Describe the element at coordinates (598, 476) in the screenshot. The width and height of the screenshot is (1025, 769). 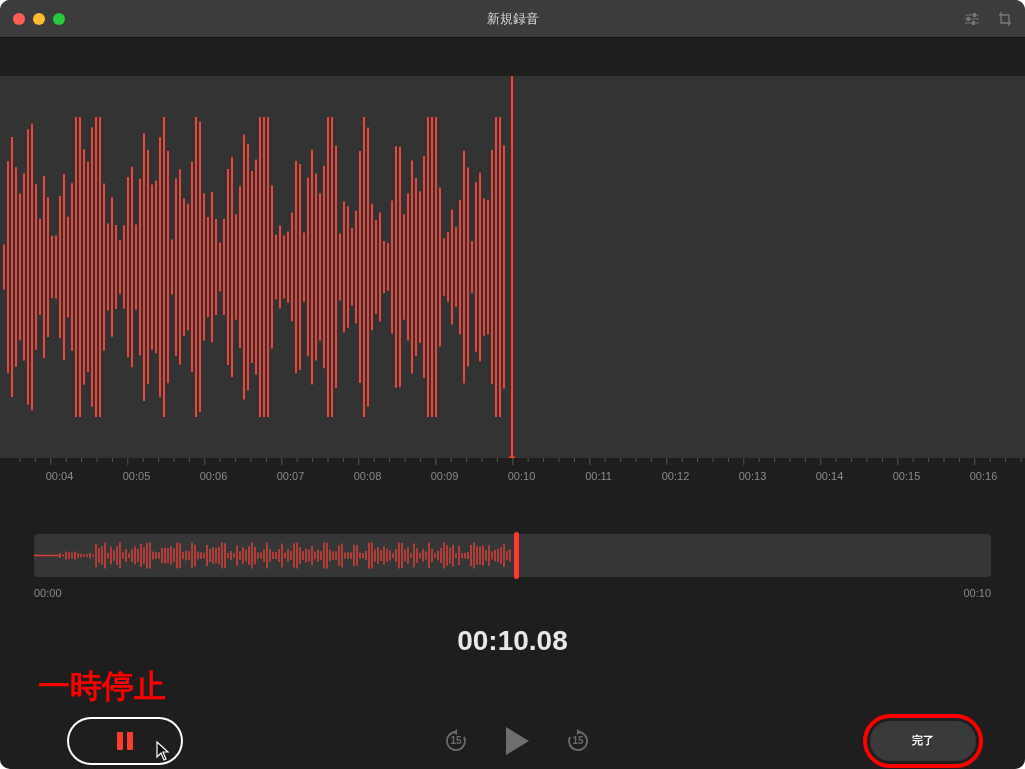
I see `time-label: 00:11` at that location.